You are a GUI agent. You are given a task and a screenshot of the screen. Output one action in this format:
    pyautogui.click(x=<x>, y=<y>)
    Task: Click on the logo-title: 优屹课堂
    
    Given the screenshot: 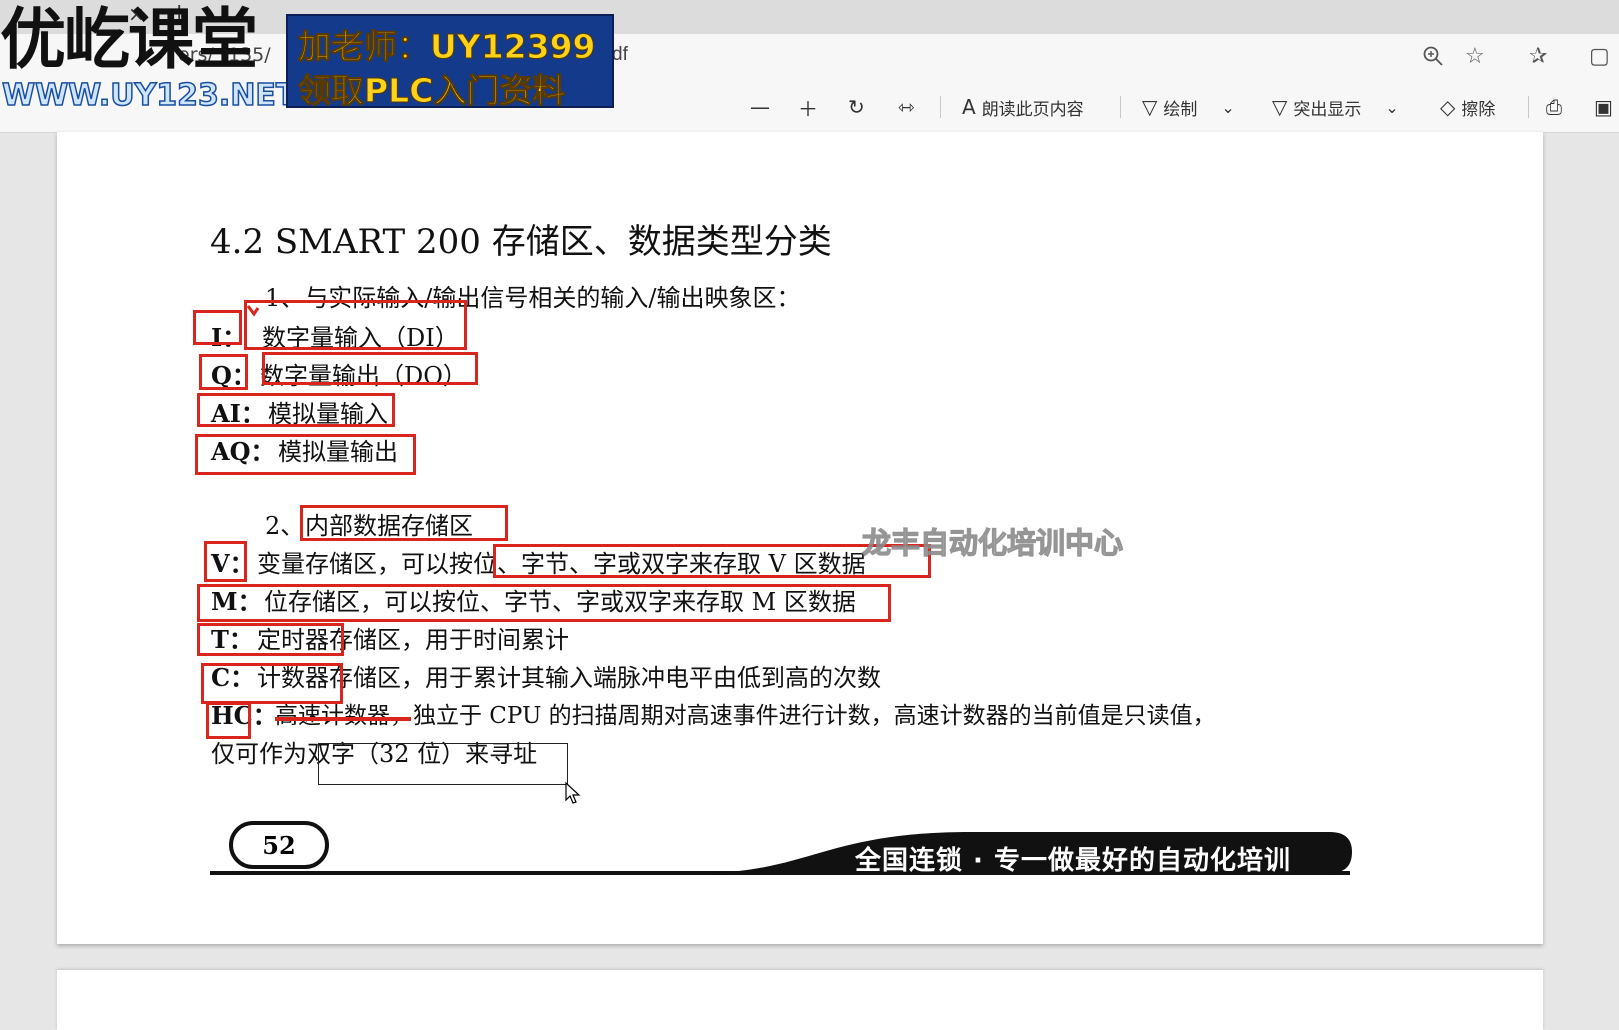 What is the action you would take?
    pyautogui.click(x=129, y=39)
    